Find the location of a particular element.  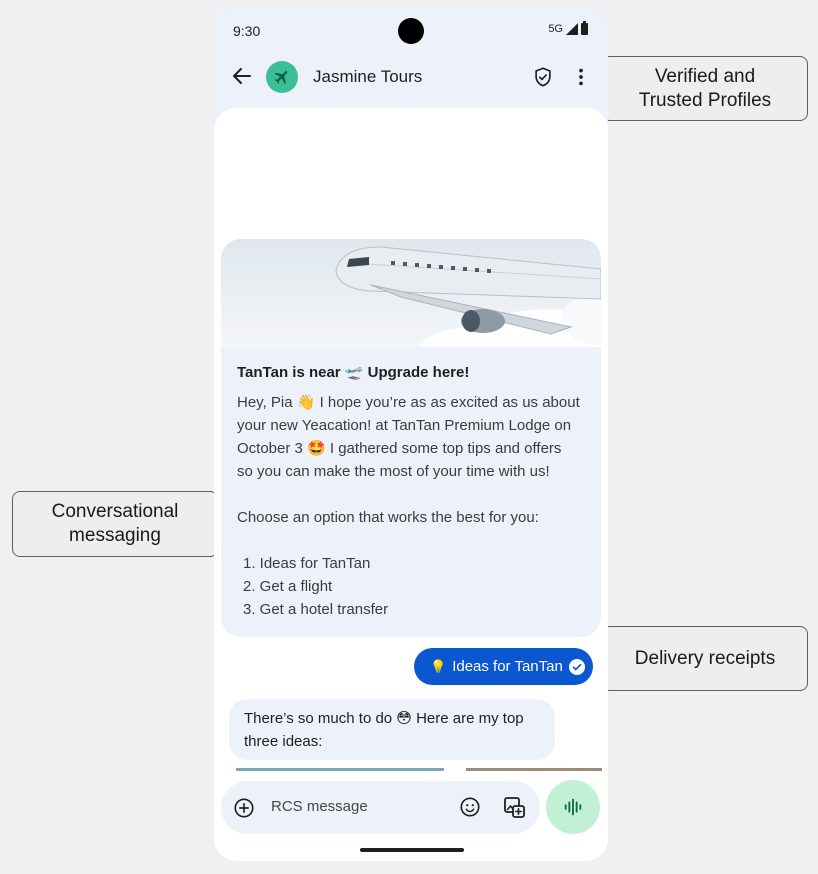

camera-cutout is located at coordinates (411, 31).